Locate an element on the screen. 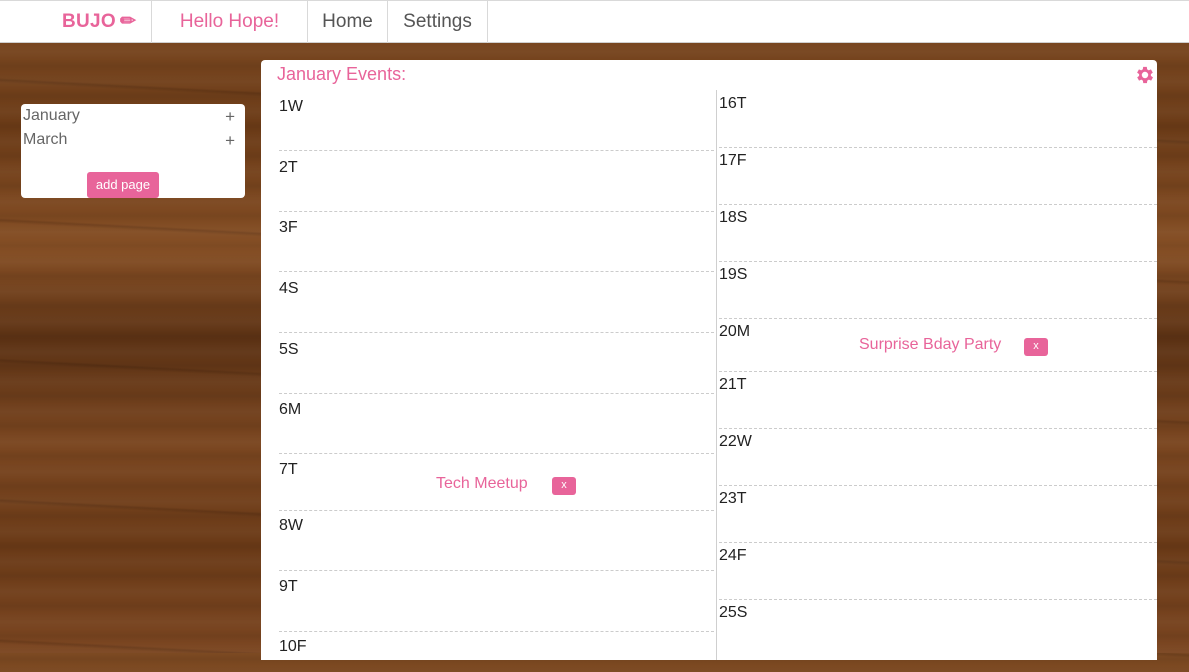 The width and height of the screenshot is (1189, 672). day-row-2: 2T is located at coordinates (496, 181).